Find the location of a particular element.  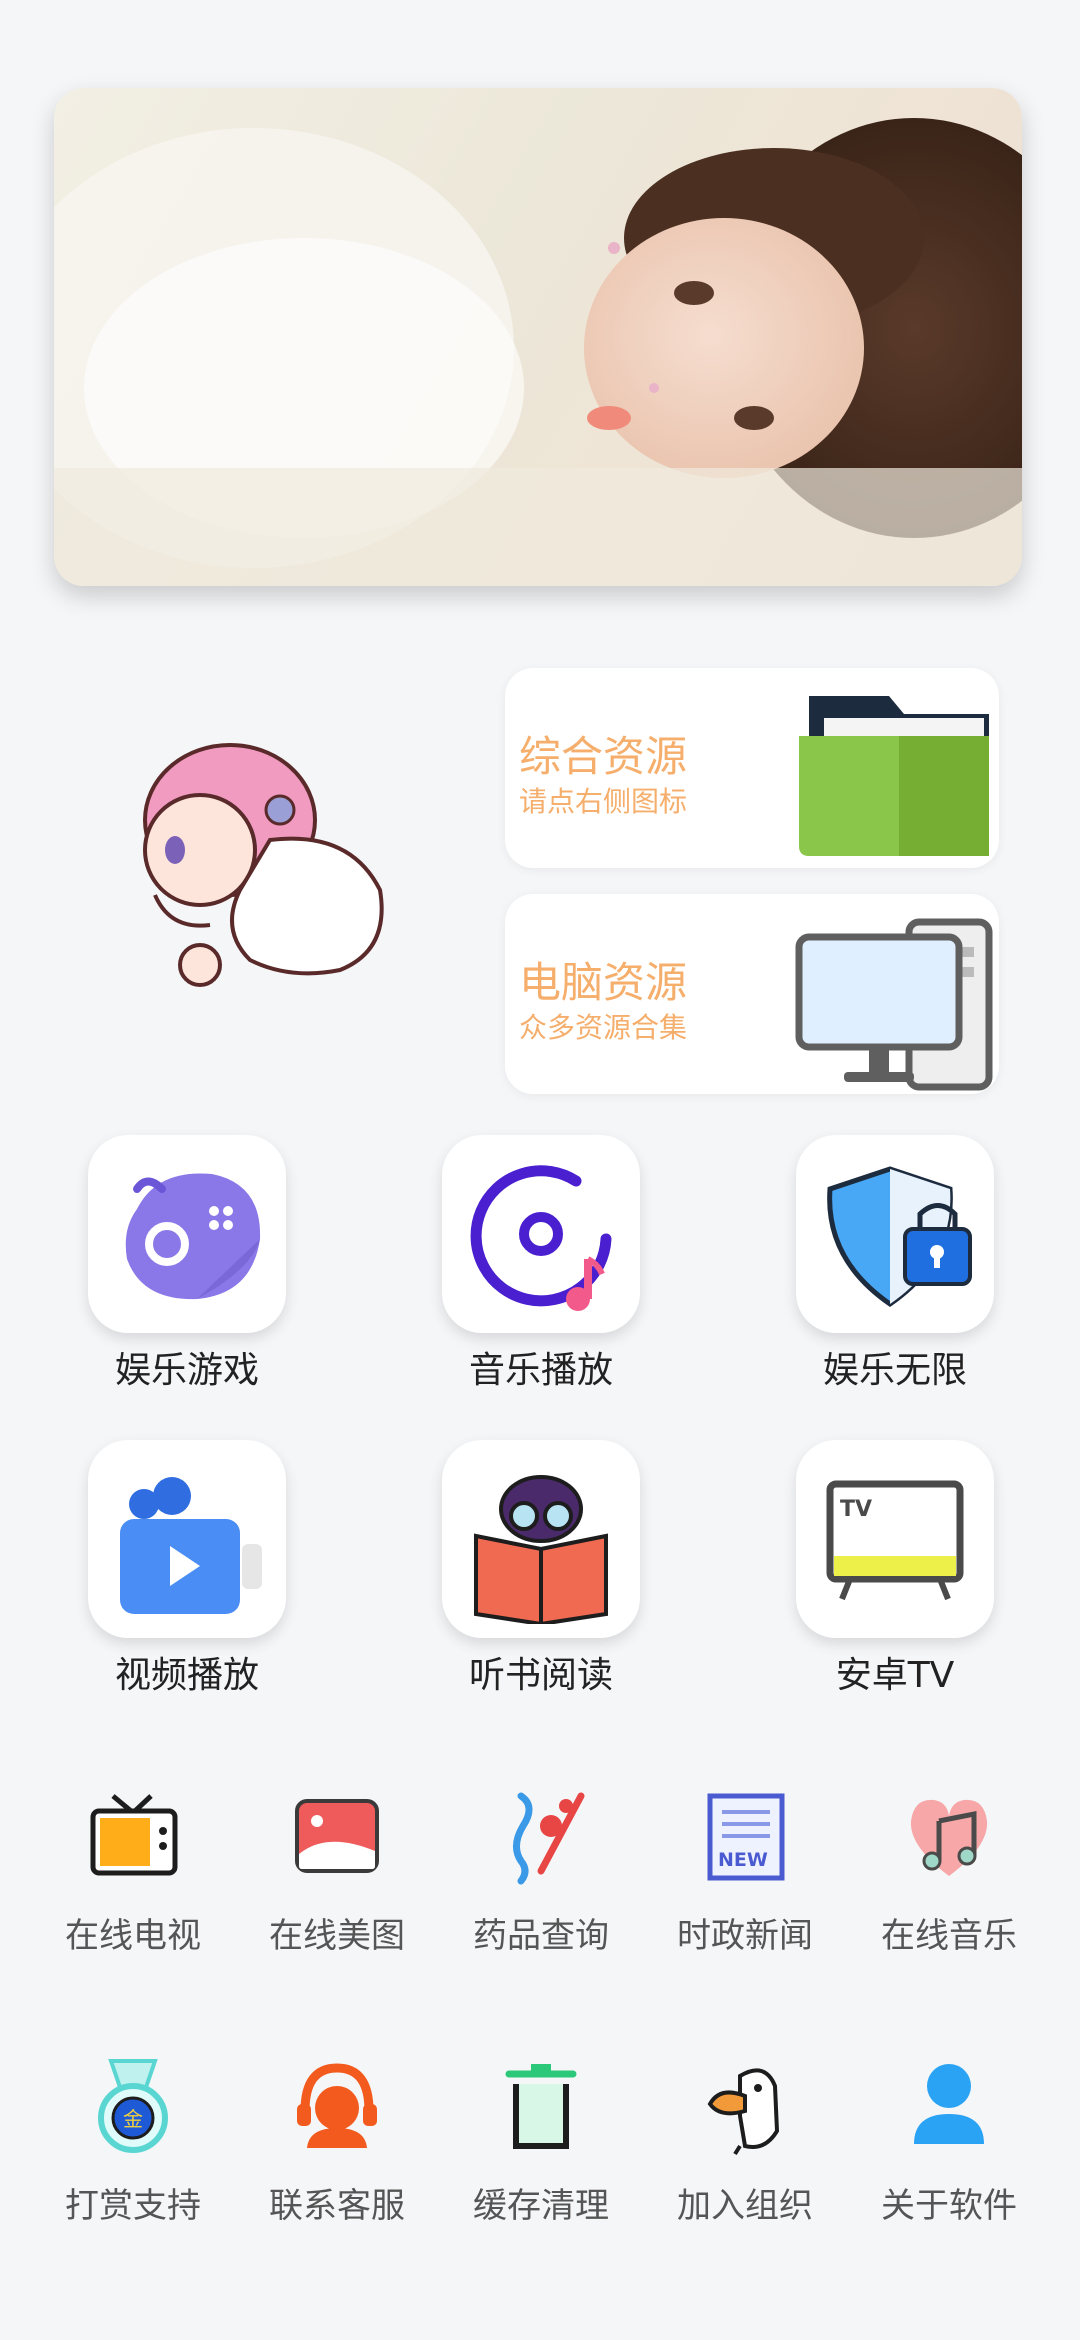

folder-icon is located at coordinates (894, 771).